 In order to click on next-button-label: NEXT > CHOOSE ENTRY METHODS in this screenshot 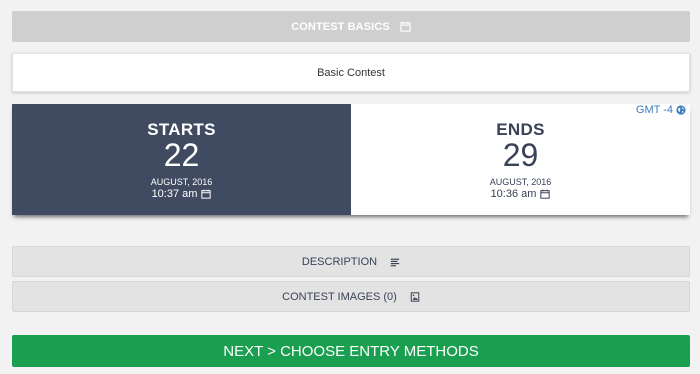, I will do `click(351, 351)`.